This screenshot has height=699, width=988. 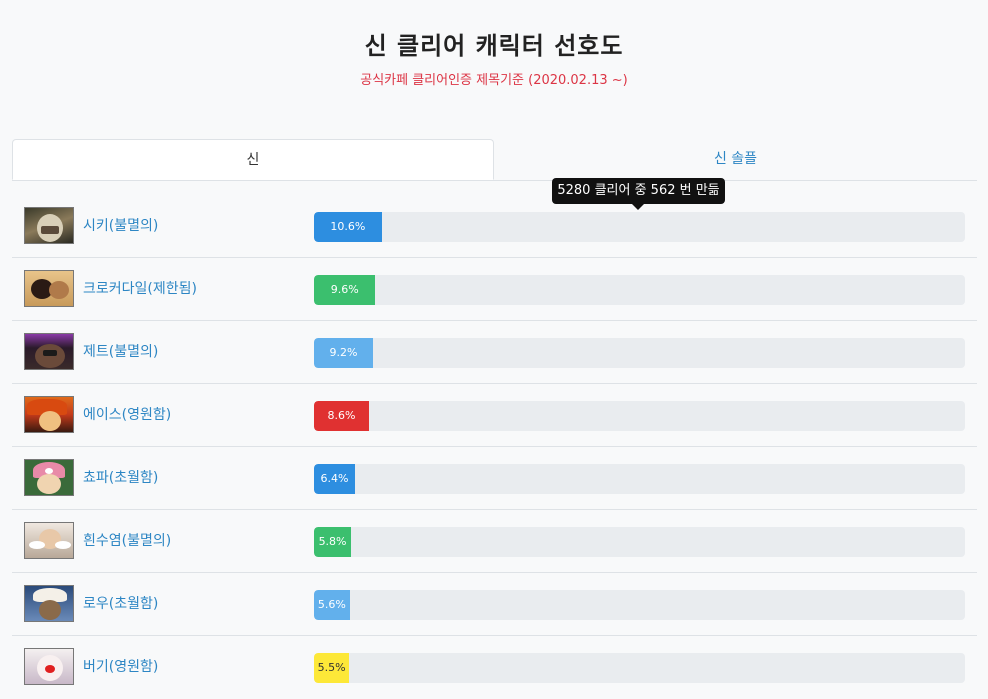 What do you see at coordinates (49, 288) in the screenshot?
I see `crocodile-portrait-icon` at bounding box center [49, 288].